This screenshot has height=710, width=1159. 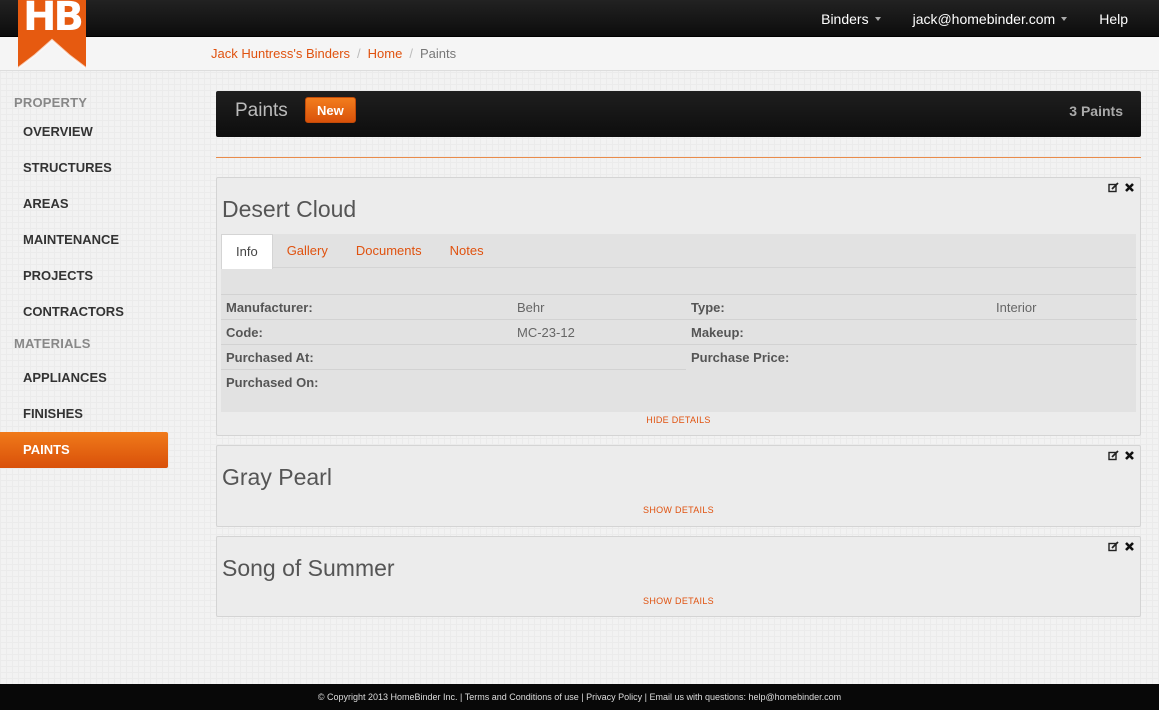 What do you see at coordinates (678, 251) in the screenshot?
I see `detail-tabs: Info Gallery Documents Notes` at bounding box center [678, 251].